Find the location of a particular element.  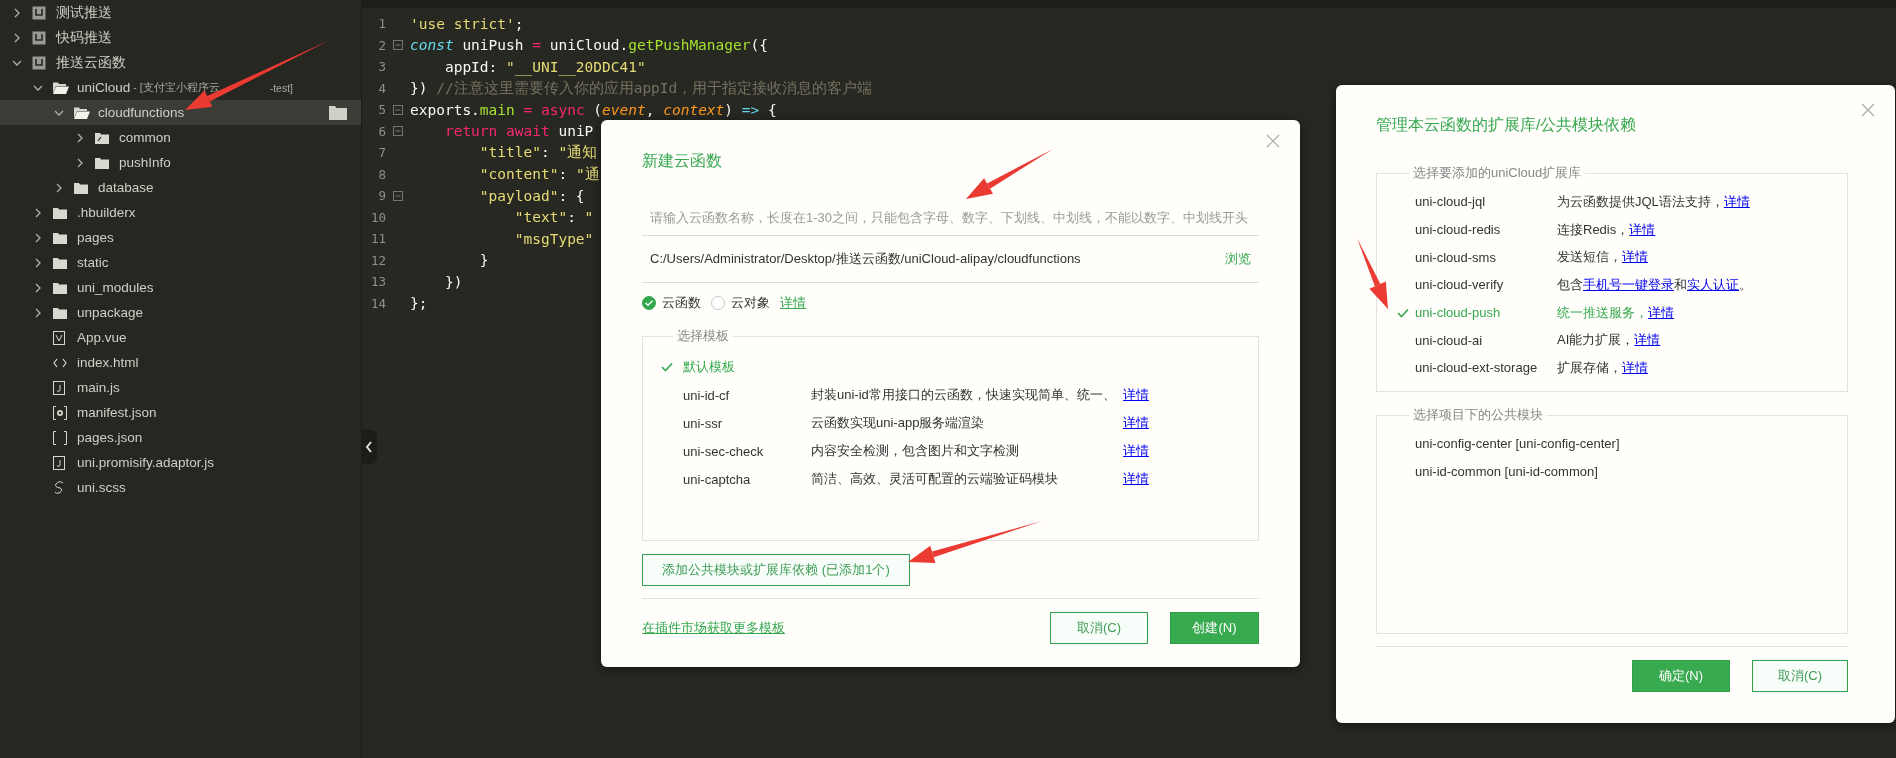

tree-item-label: 测试推送 is located at coordinates (84, 12).